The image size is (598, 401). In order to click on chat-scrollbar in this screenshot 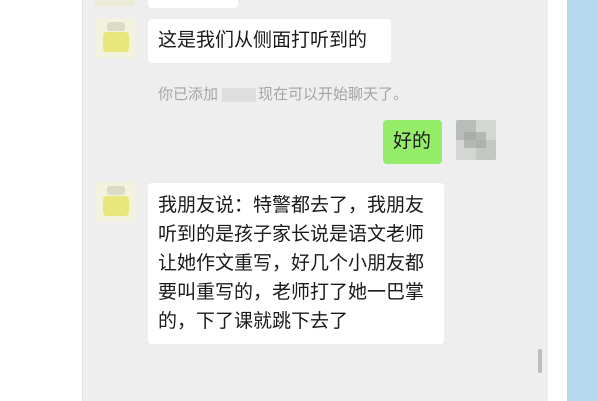, I will do `click(540, 361)`.